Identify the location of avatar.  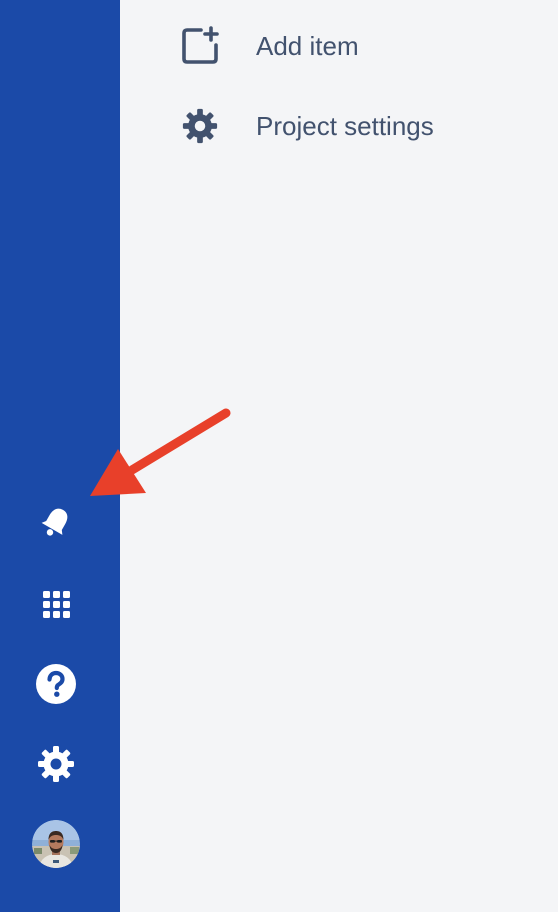
(56, 844).